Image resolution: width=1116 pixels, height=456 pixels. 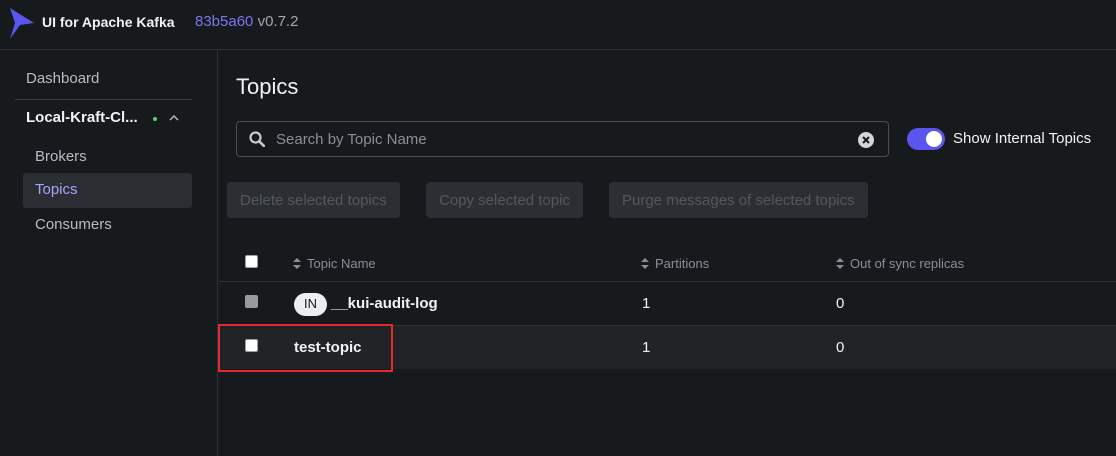 I want to click on column-label: Topic Name, so click(x=341, y=263).